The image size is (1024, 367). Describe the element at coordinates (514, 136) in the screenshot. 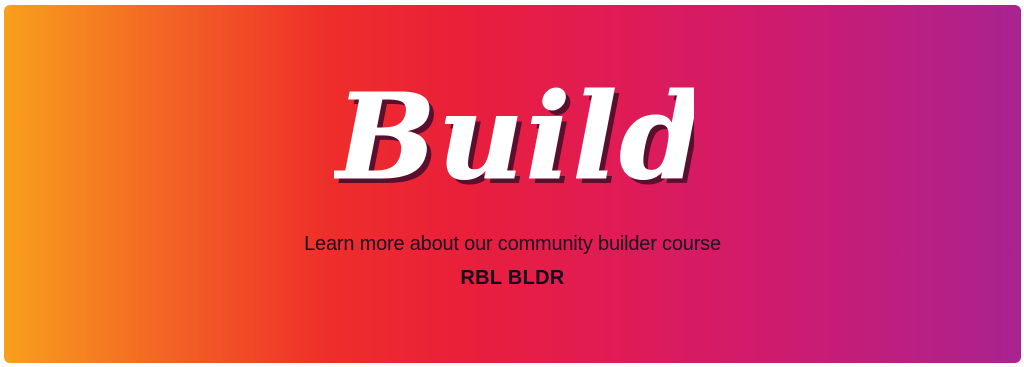

I see `title-text: Build` at that location.